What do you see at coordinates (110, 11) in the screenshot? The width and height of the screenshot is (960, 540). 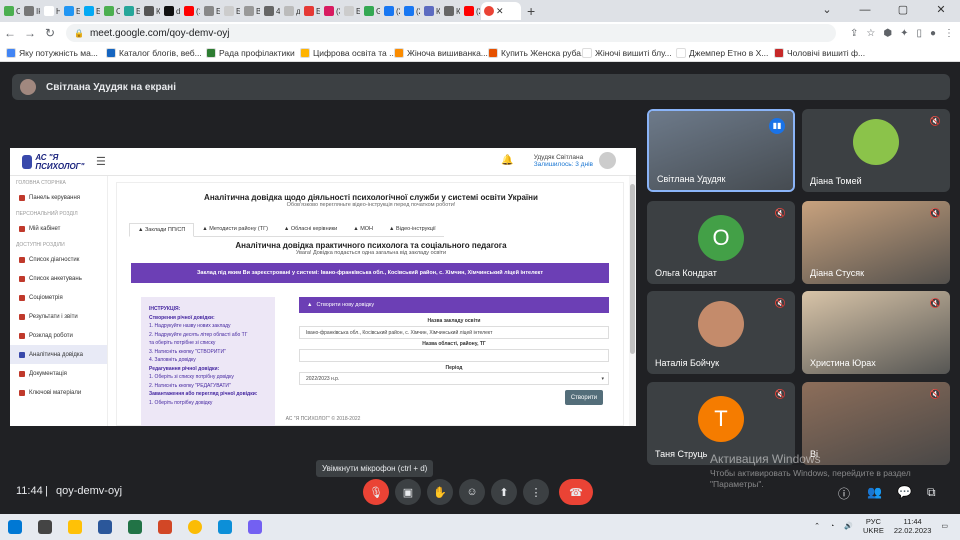 I see `browser-tab: Су` at bounding box center [110, 11].